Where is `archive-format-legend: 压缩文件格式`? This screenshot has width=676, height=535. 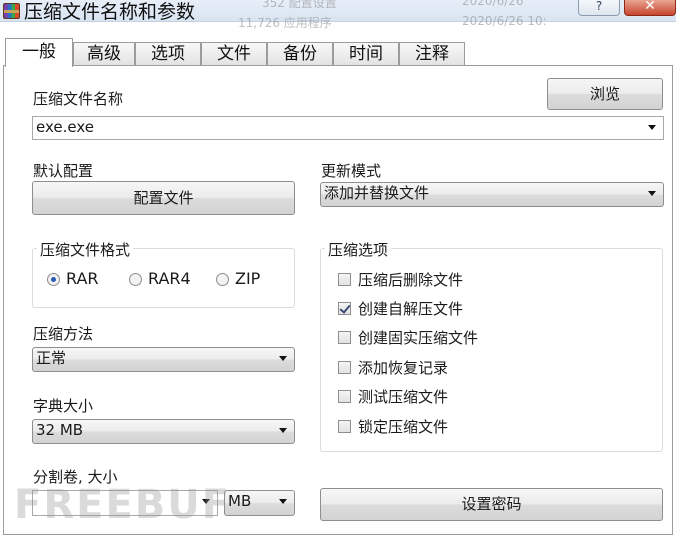
archive-format-legend: 压缩文件格式 is located at coordinates (85, 249).